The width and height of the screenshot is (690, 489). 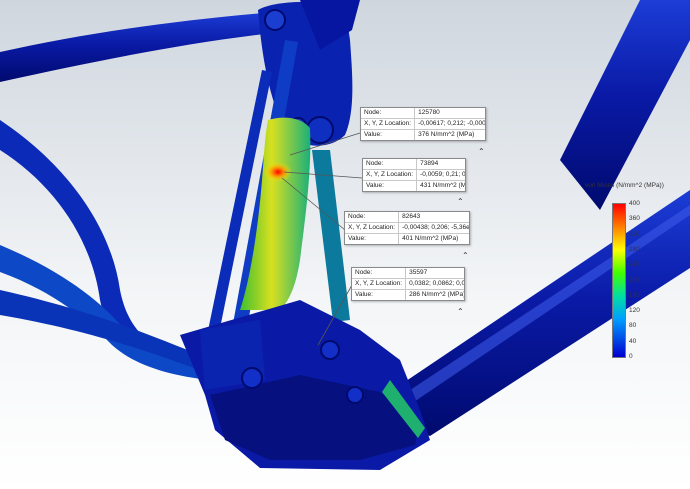 I want to click on legend-tick-label: 240, so click(x=634, y=265).